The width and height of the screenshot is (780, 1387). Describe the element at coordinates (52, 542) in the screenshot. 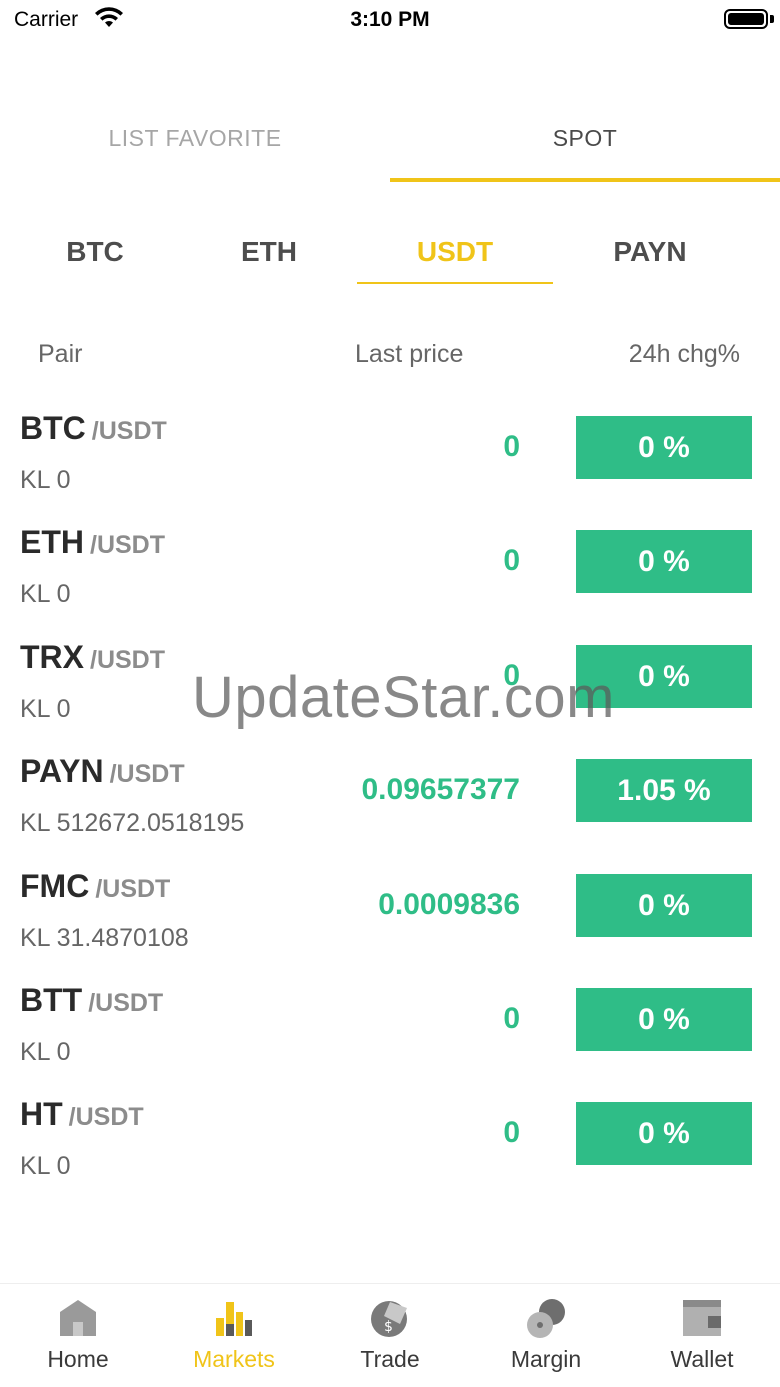

I see `base-symbol: ETH` at that location.